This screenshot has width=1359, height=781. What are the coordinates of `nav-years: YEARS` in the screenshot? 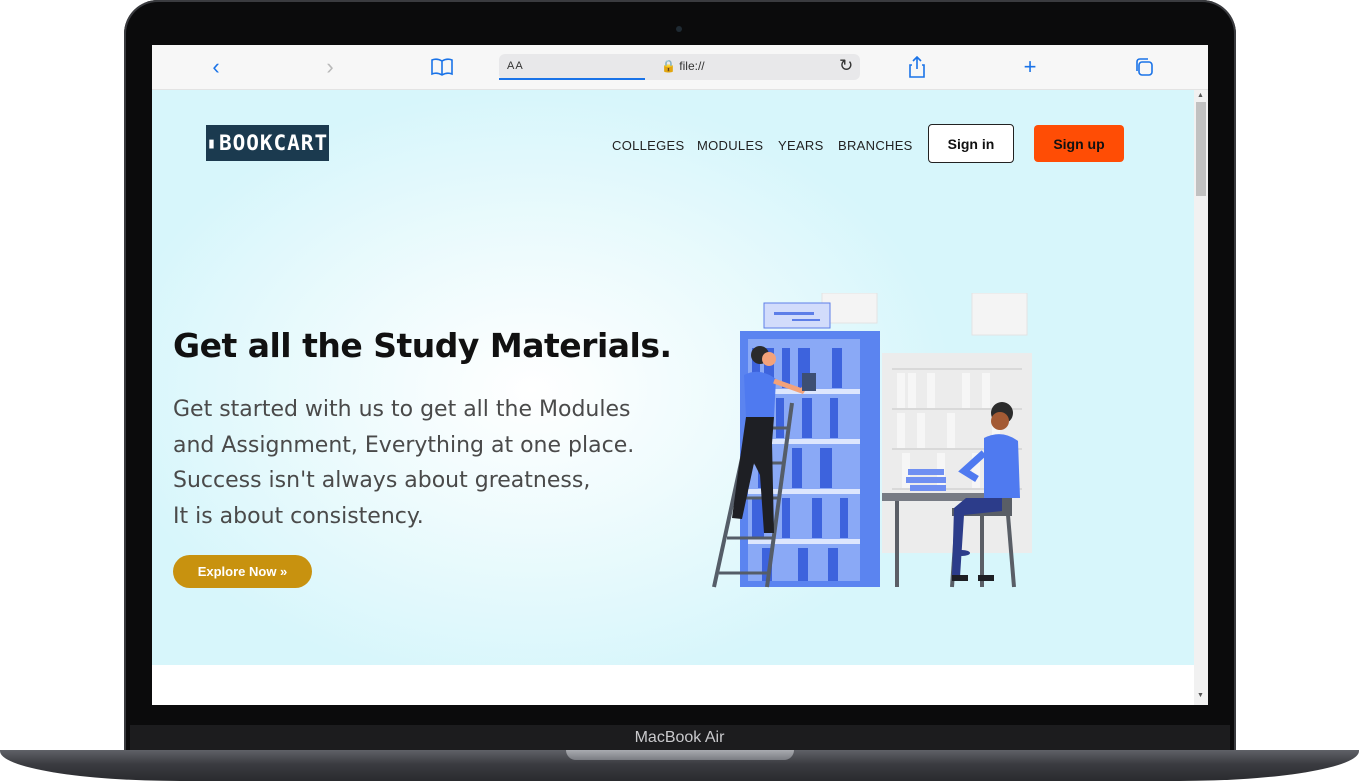 It's located at (801, 145).